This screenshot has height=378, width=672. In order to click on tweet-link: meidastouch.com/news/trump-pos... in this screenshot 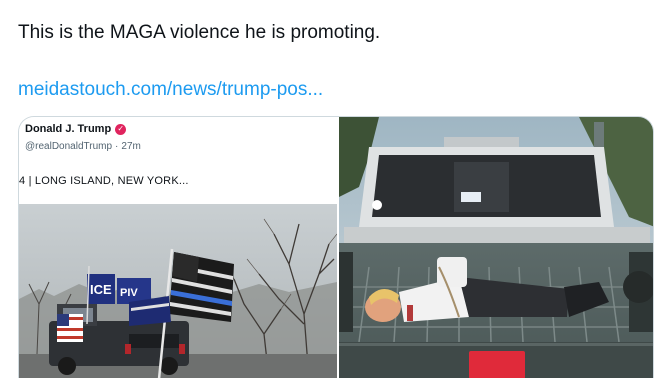, I will do `click(170, 90)`.